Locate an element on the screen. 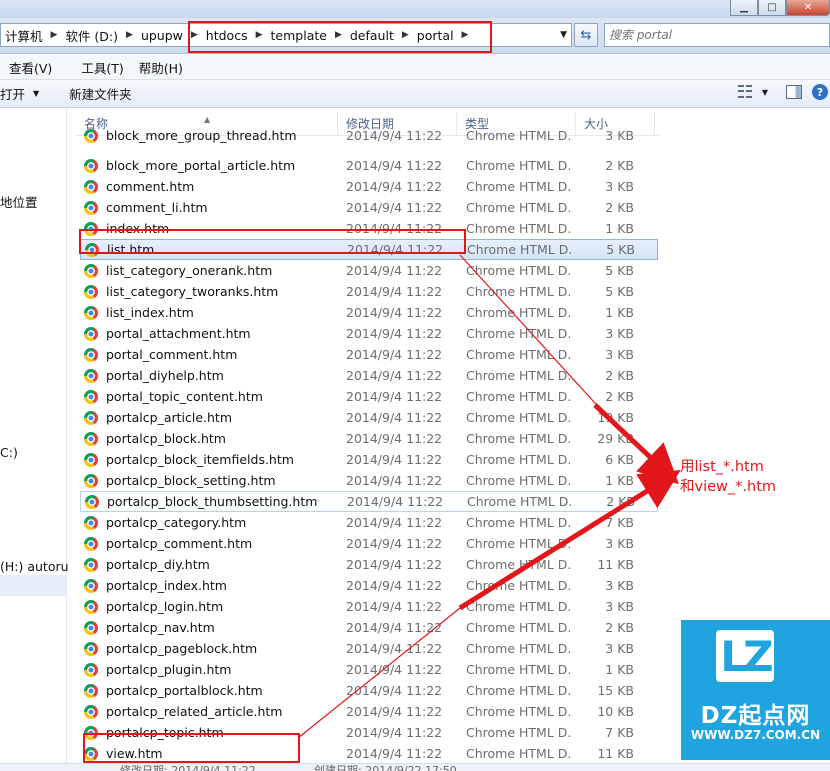 This screenshot has width=830, height=771. file-name: comment.htm is located at coordinates (150, 186).